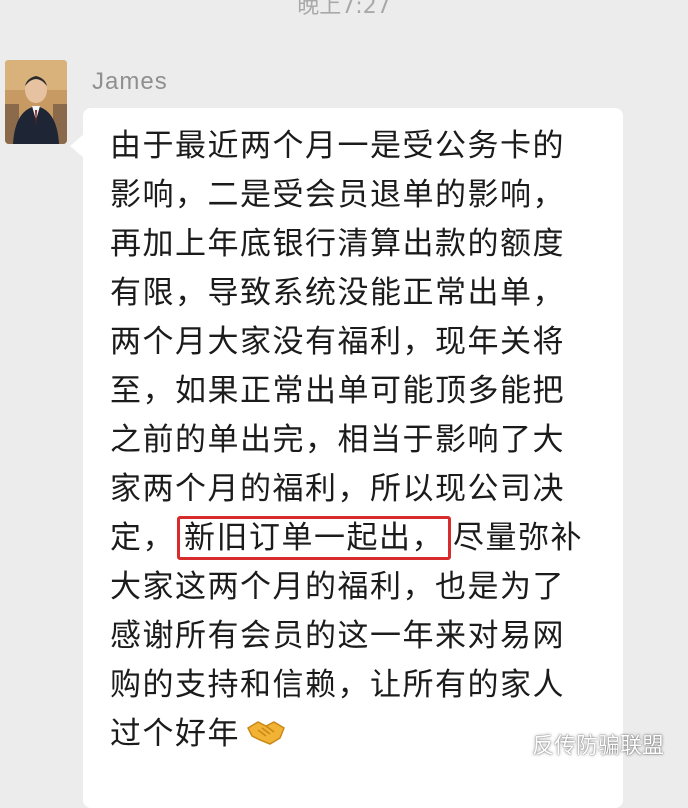  What do you see at coordinates (337, 244) in the screenshot?
I see `message-line: 再加上年底银行清算出款的额度` at bounding box center [337, 244].